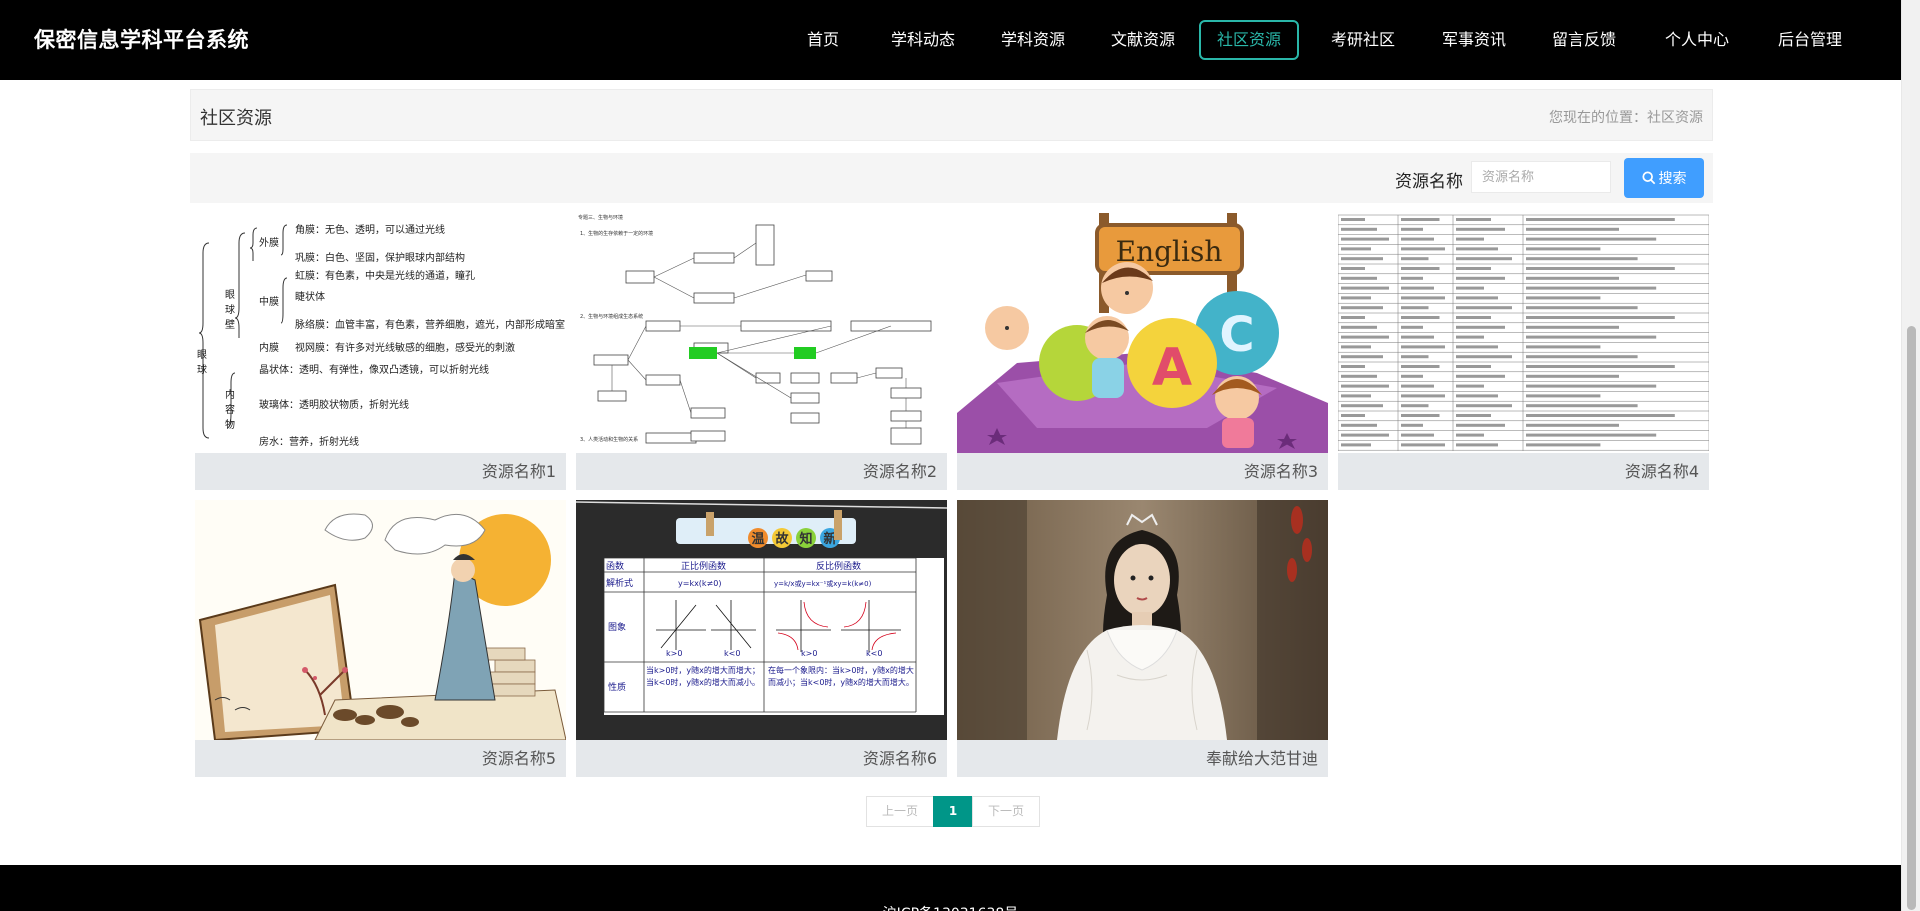  Describe the element at coordinates (823, 583) in the screenshot. I see `formula: y=k/x或y=kx⁻¹或xy=k(k≠0)` at that location.